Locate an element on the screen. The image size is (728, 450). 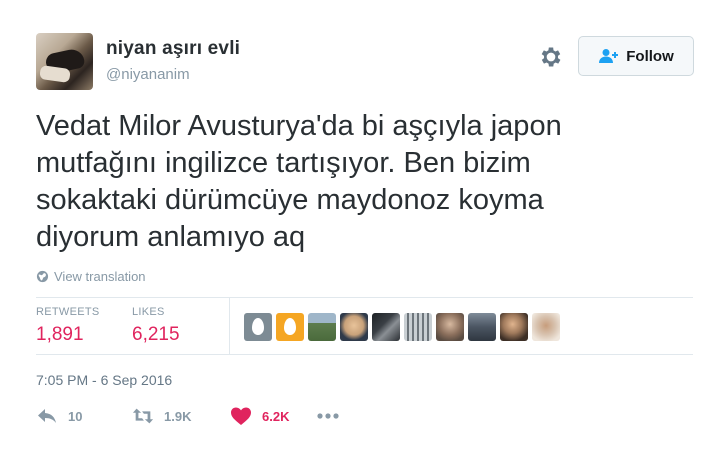
follow-button: Follow is located at coordinates (636, 56).